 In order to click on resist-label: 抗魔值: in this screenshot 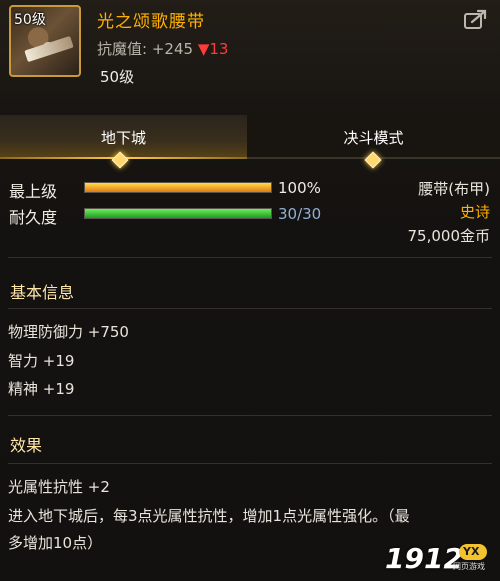, I will do `click(122, 49)`.